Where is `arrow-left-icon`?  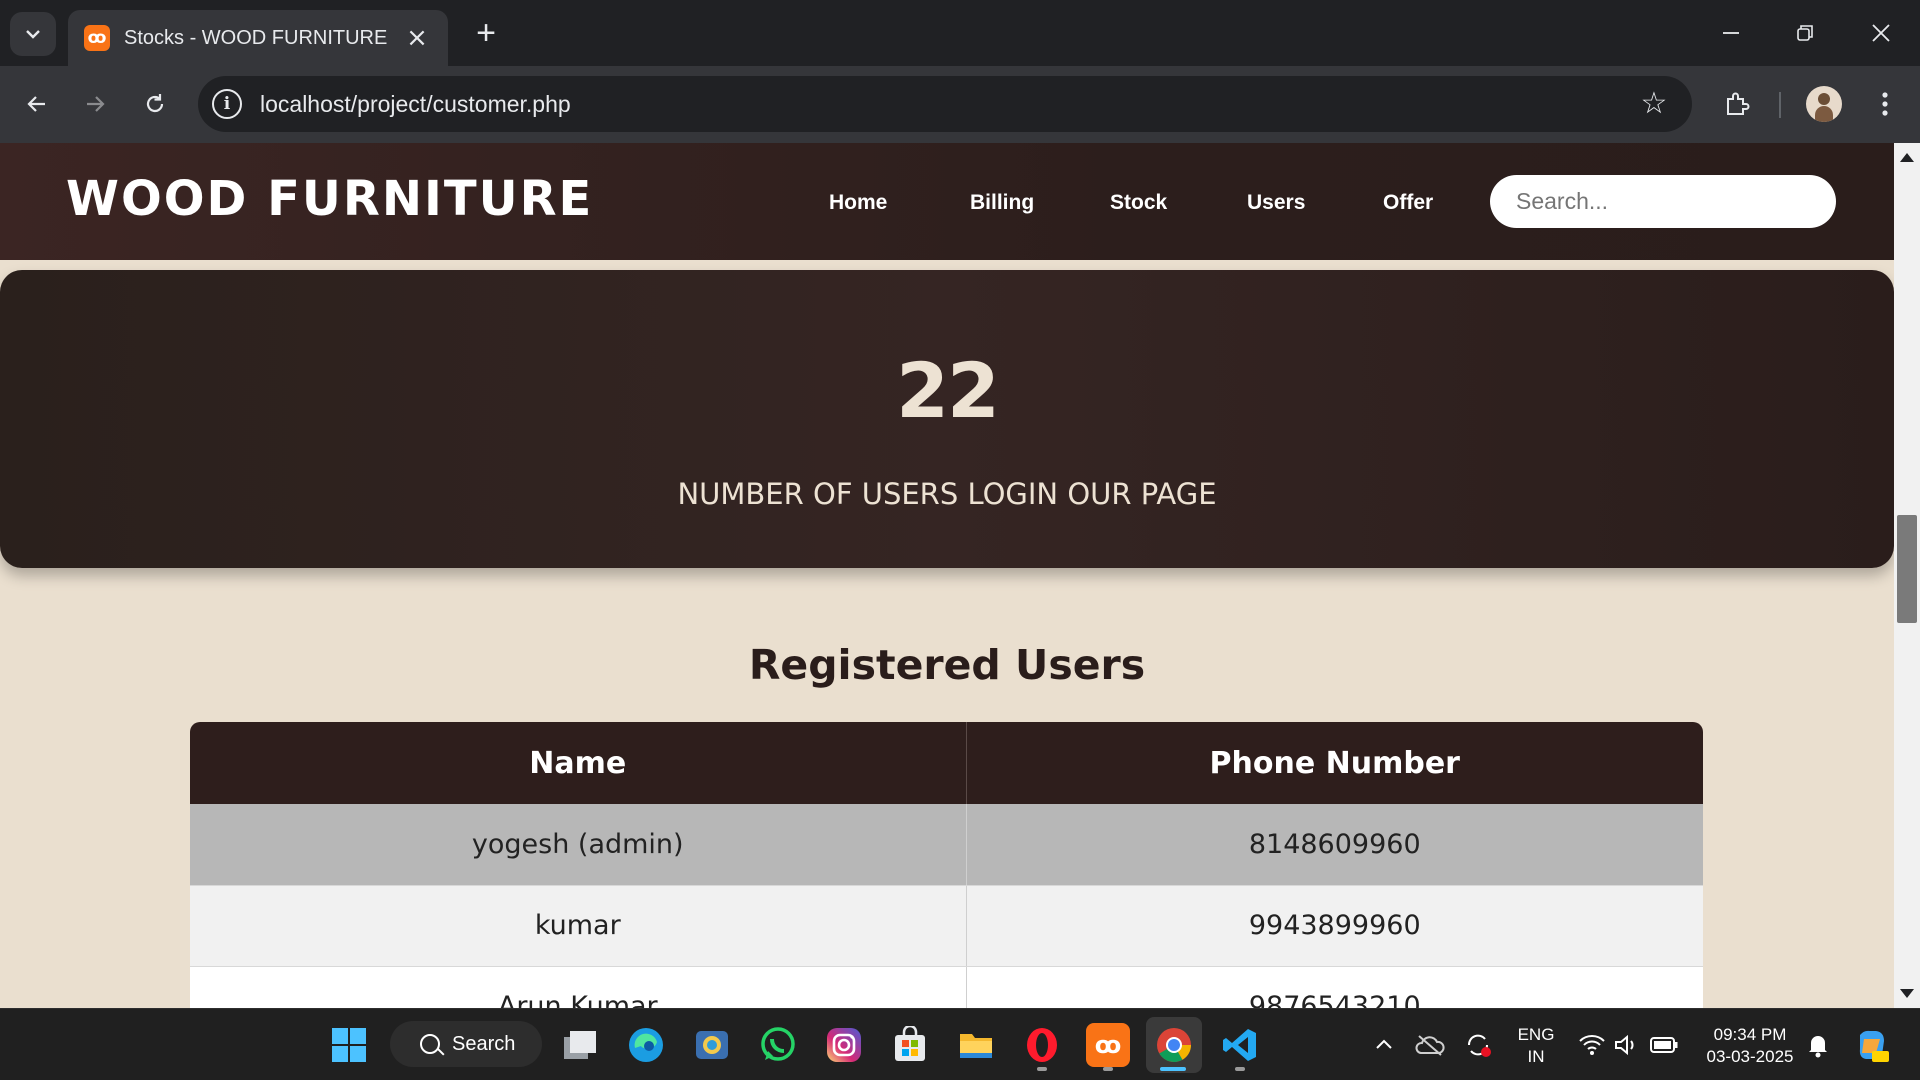
arrow-left-icon is located at coordinates (36, 104).